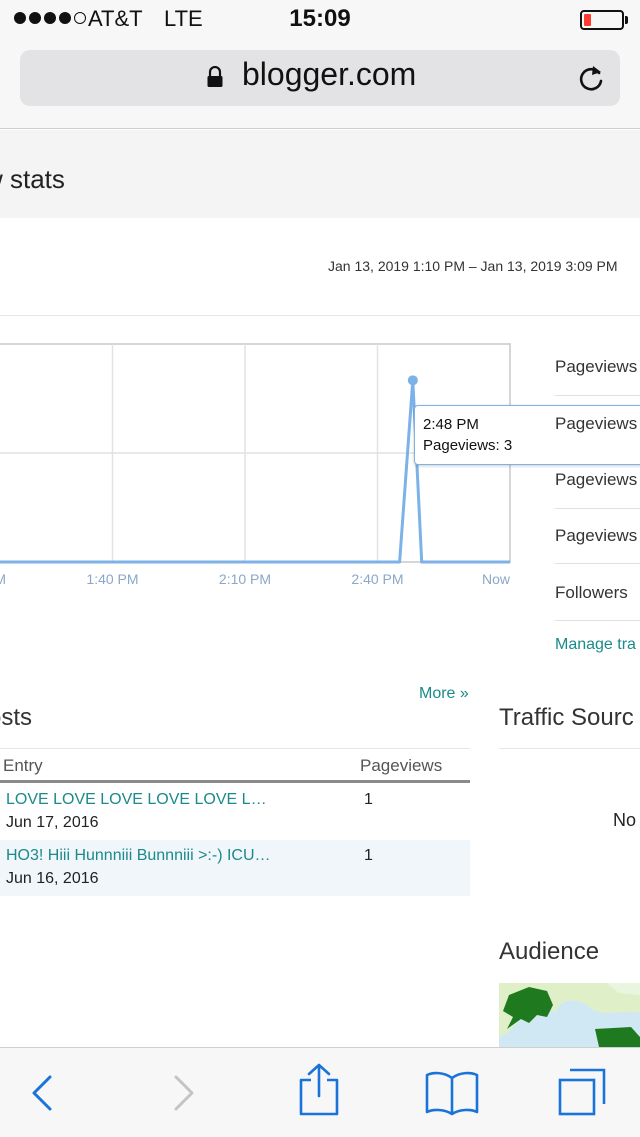 The image size is (640, 1137). Describe the element at coordinates (43, 1093) in the screenshot. I see `back-icon` at that location.